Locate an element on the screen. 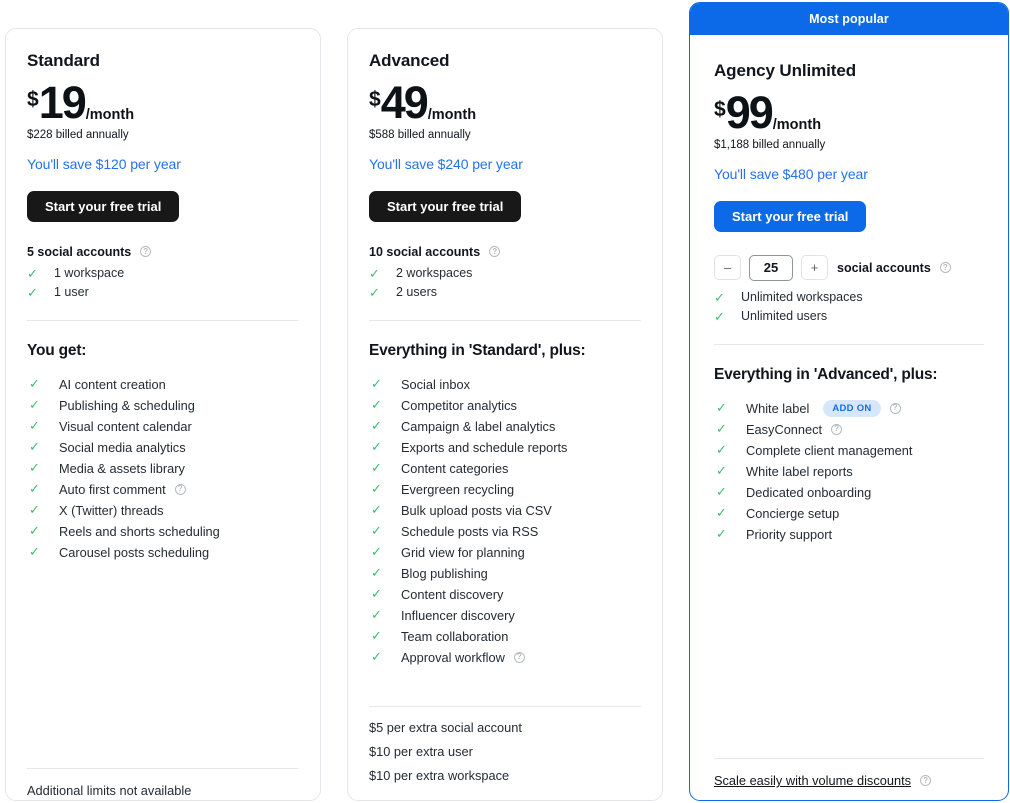 The height and width of the screenshot is (803, 1010). feature-label: Team collaboration is located at coordinates (455, 636).